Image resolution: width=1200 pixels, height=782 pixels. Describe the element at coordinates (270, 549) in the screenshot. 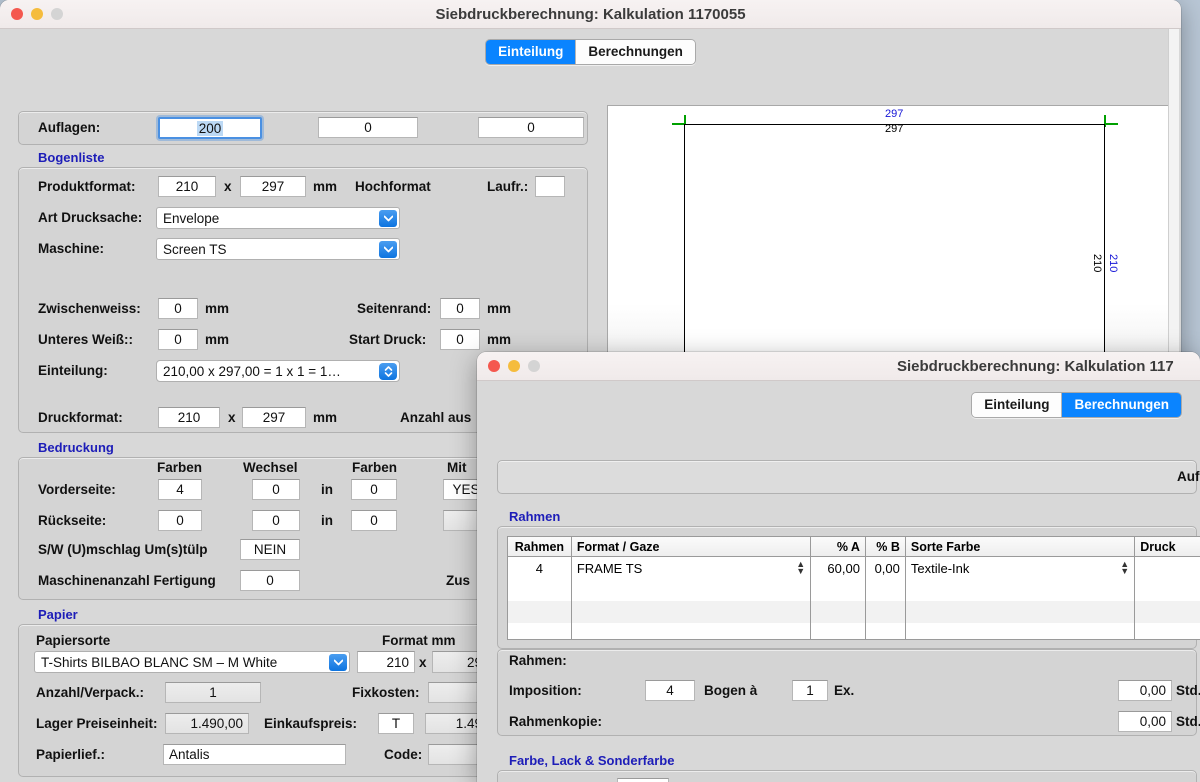

I see `sw-umschlag-input: NEIN` at that location.